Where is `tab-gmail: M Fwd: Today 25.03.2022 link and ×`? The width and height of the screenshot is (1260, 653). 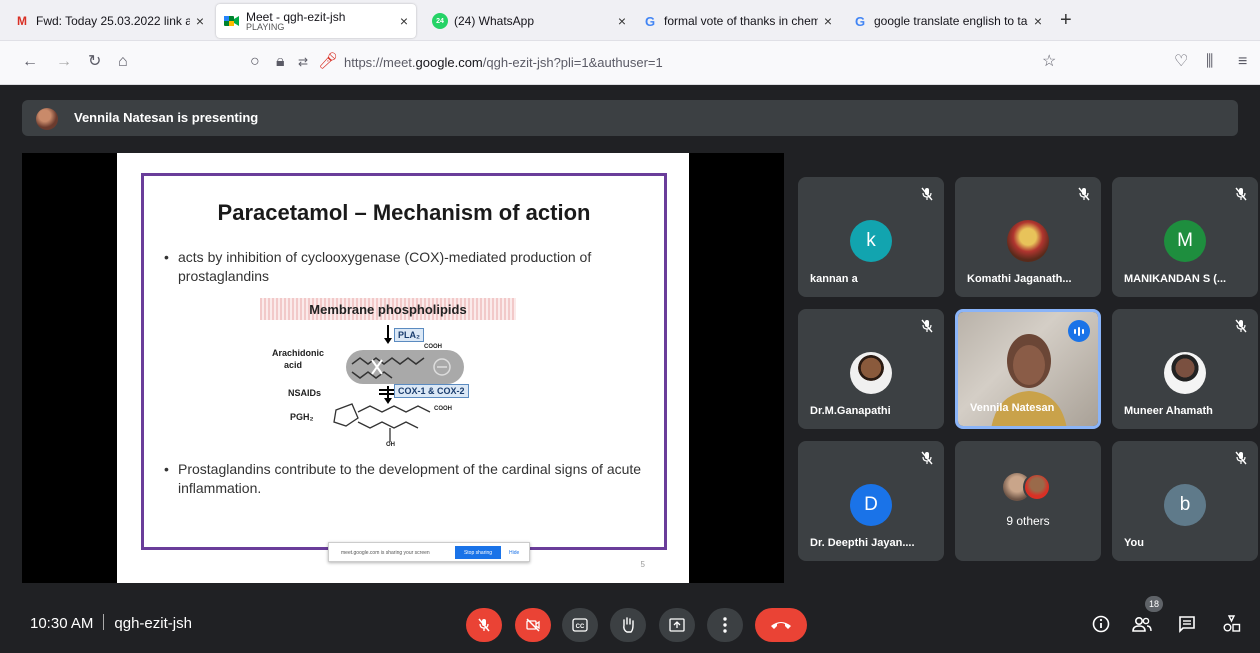 tab-gmail: M Fwd: Today 25.03.2022 link and × is located at coordinates (109, 21).